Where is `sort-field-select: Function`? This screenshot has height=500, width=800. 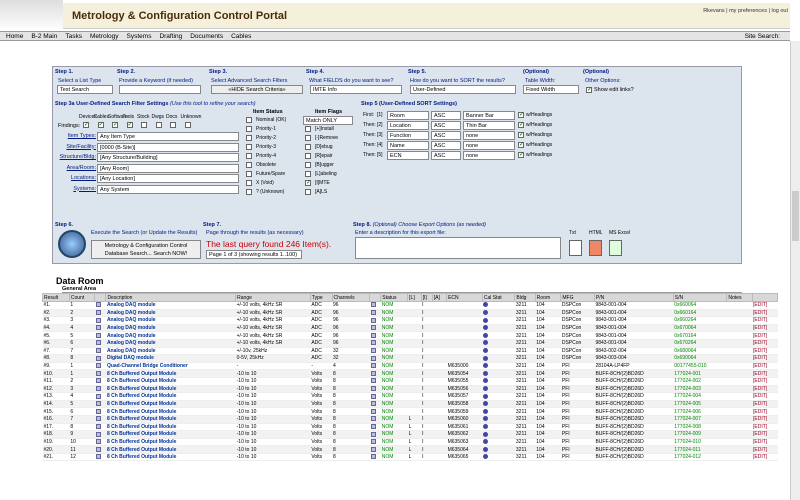 sort-field-select: Function is located at coordinates (408, 135).